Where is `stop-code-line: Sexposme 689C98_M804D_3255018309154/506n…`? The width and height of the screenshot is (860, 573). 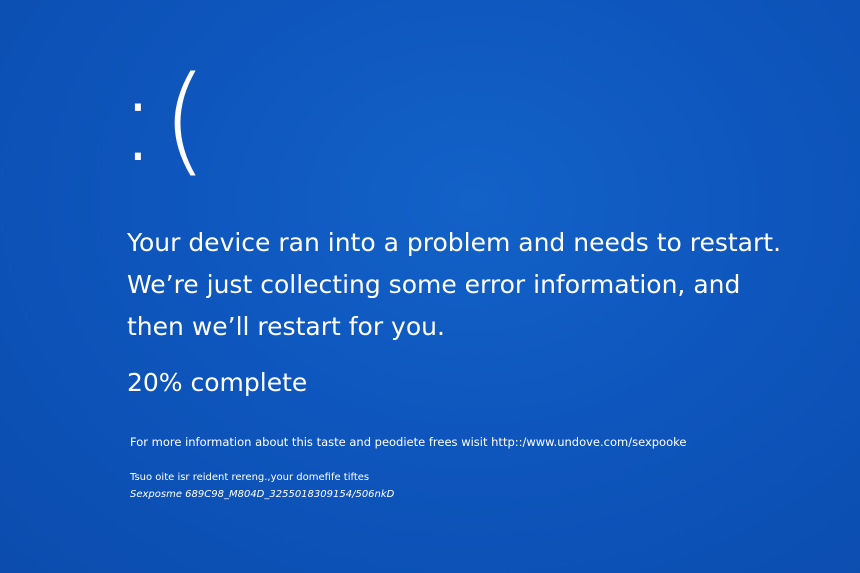
stop-code-line: Sexposme 689C98_M804D_3255018309154/506n… is located at coordinates (262, 494).